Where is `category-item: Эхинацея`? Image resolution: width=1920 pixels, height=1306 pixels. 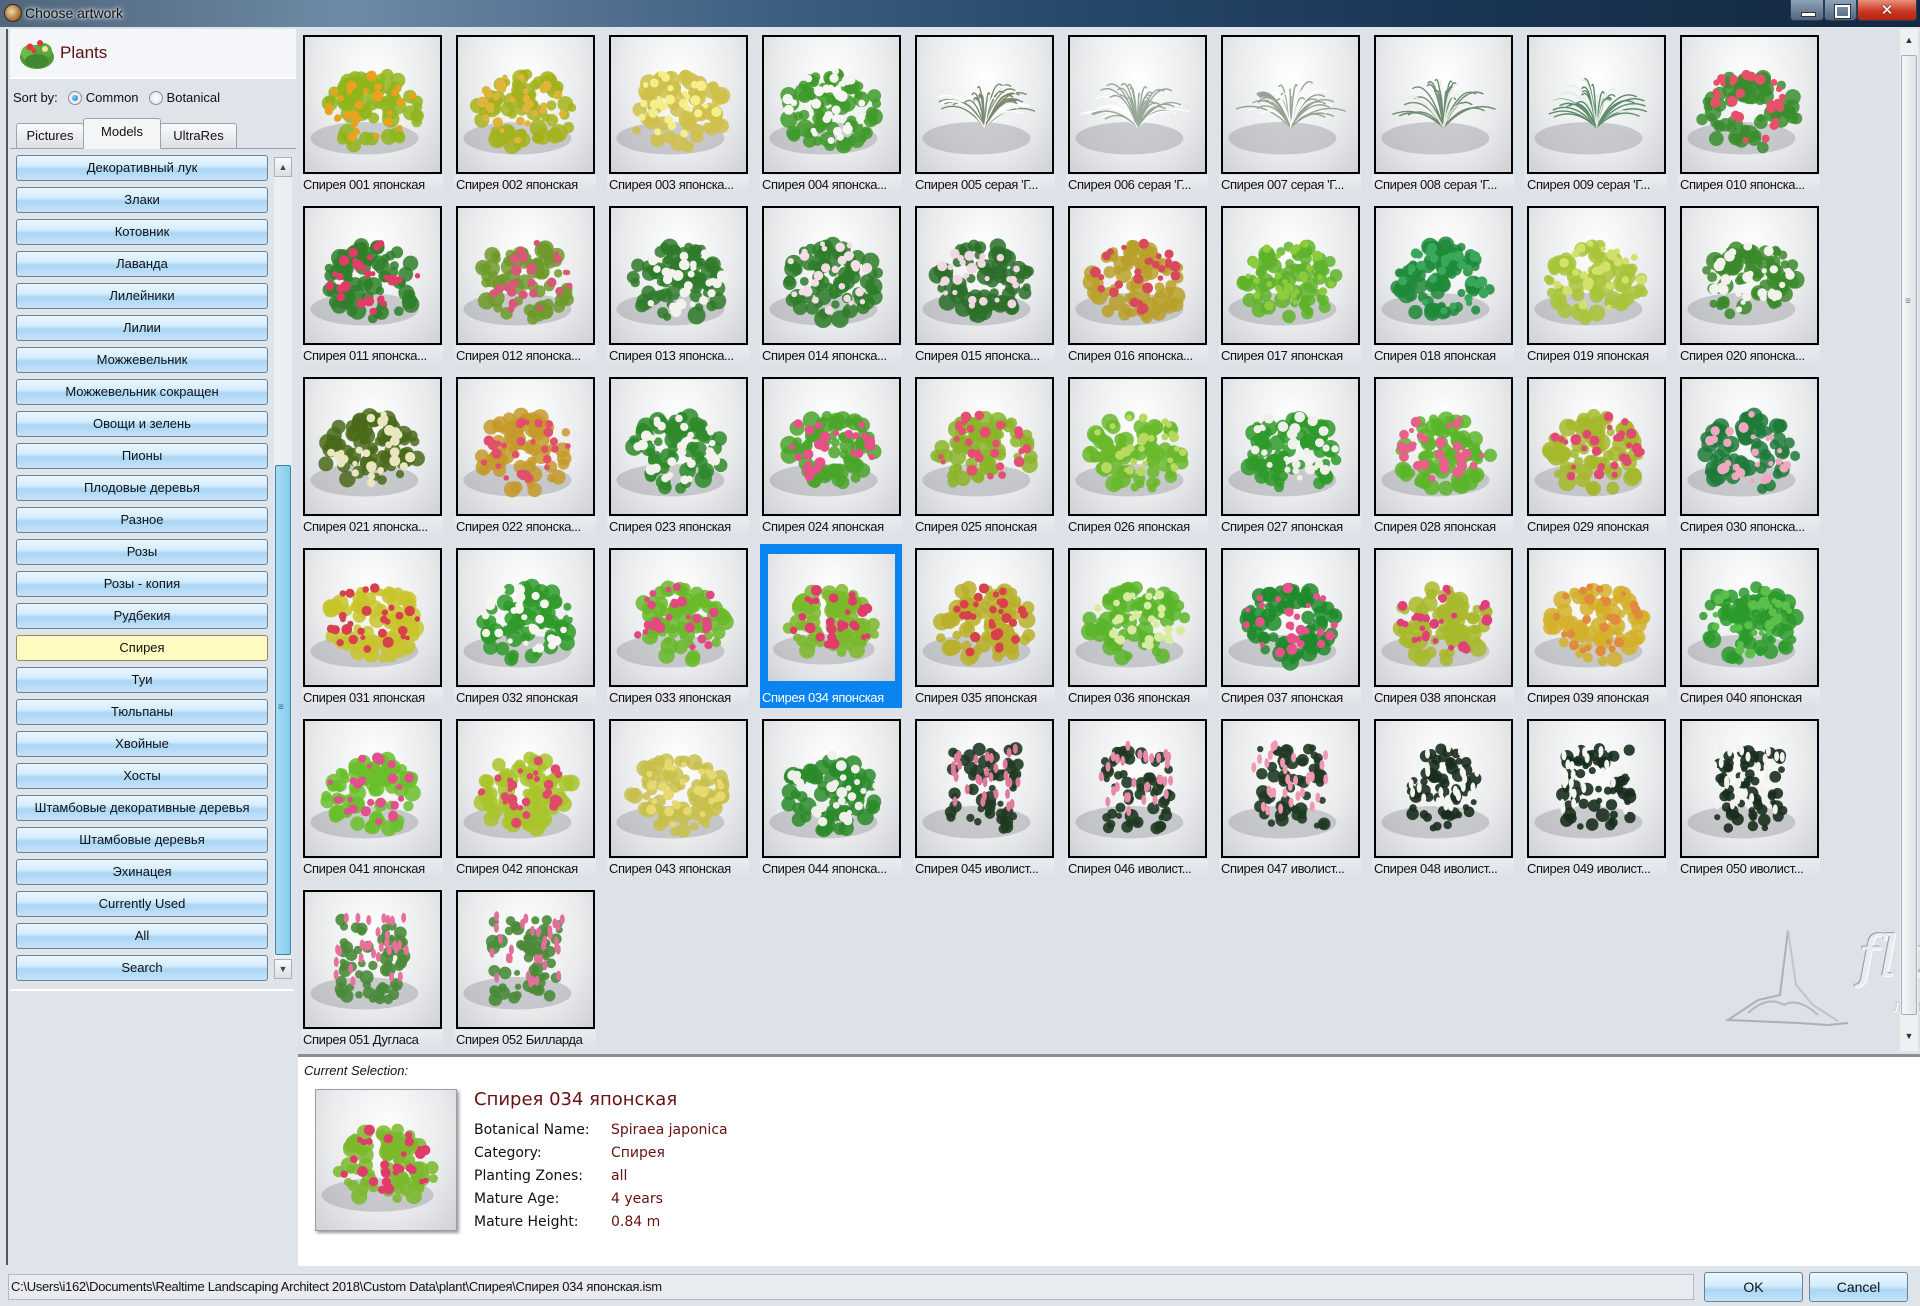
category-item: Эхинацея is located at coordinates (142, 872).